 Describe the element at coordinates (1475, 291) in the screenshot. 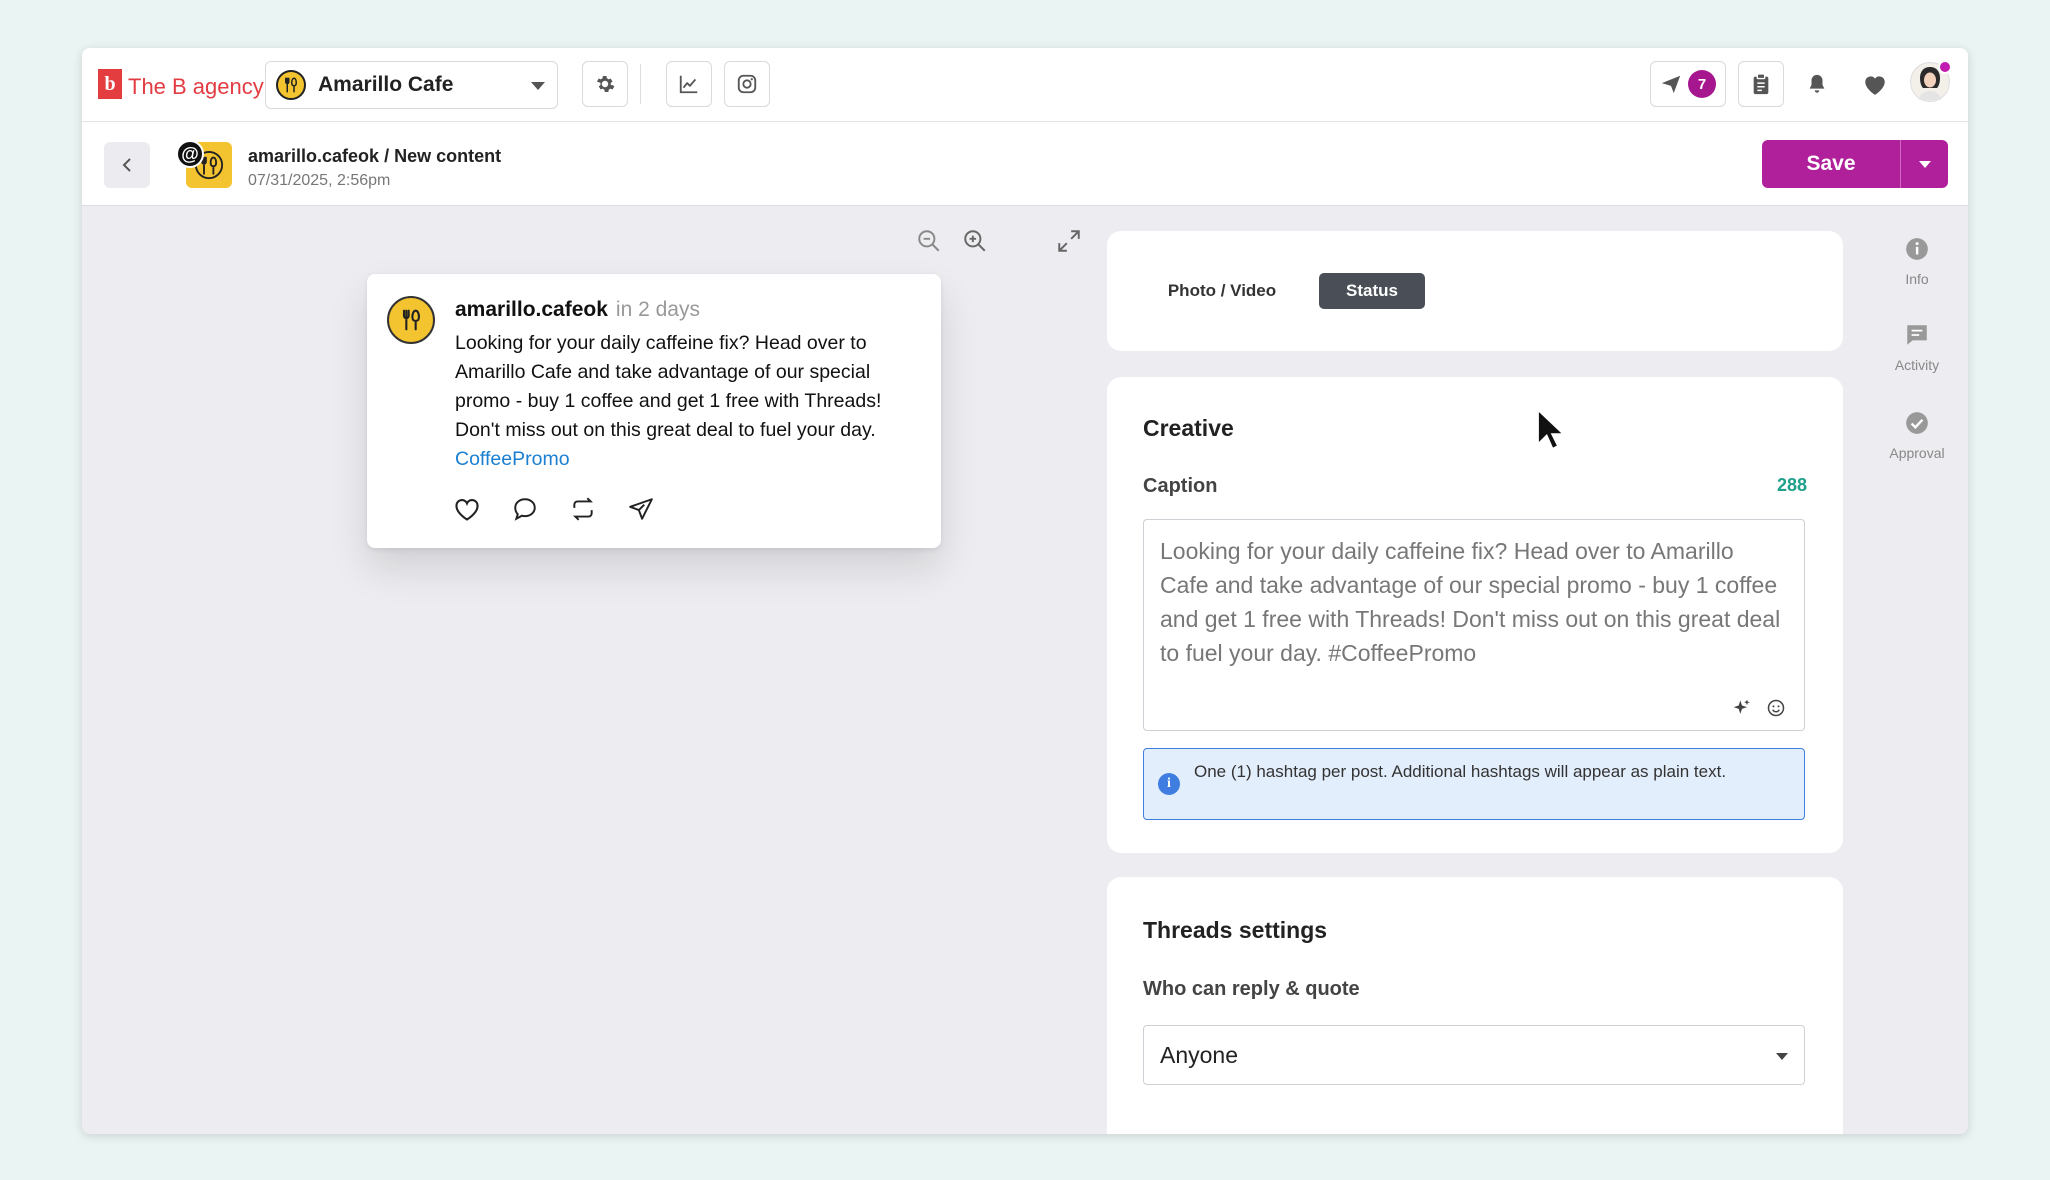

I see `media-type-panel: Photo / Video Status` at that location.